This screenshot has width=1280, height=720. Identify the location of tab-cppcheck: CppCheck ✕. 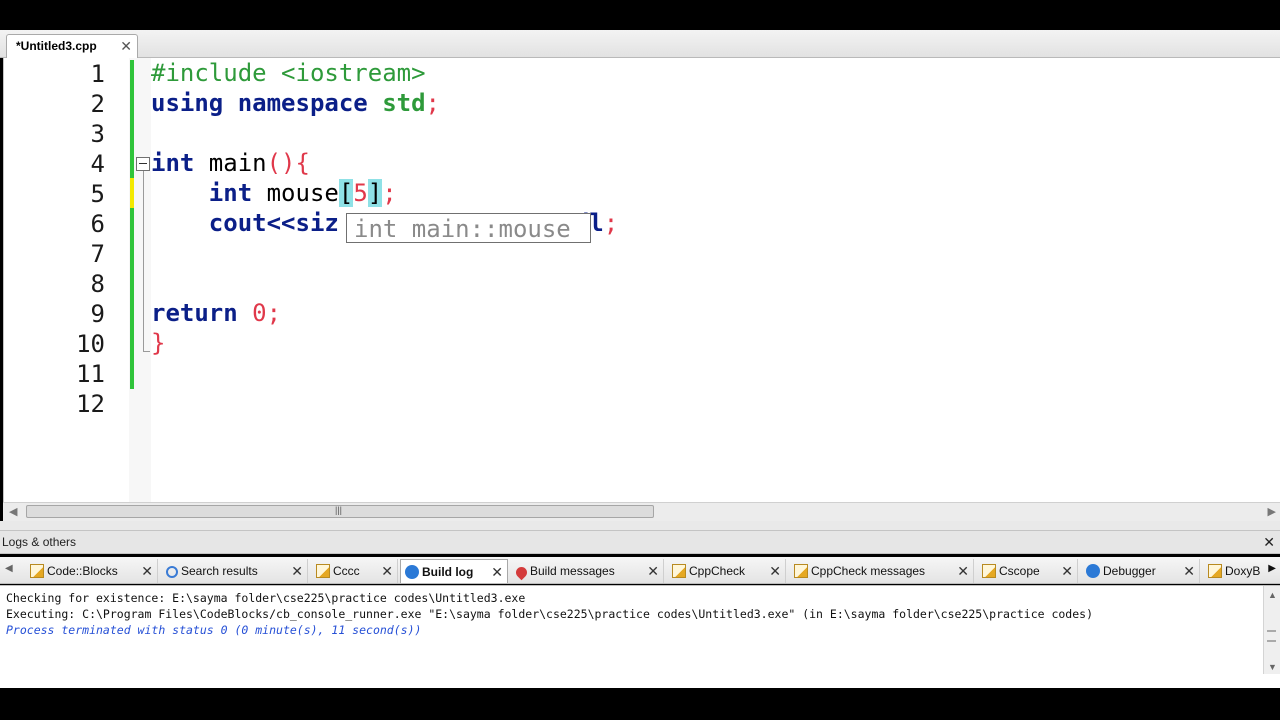
(727, 571).